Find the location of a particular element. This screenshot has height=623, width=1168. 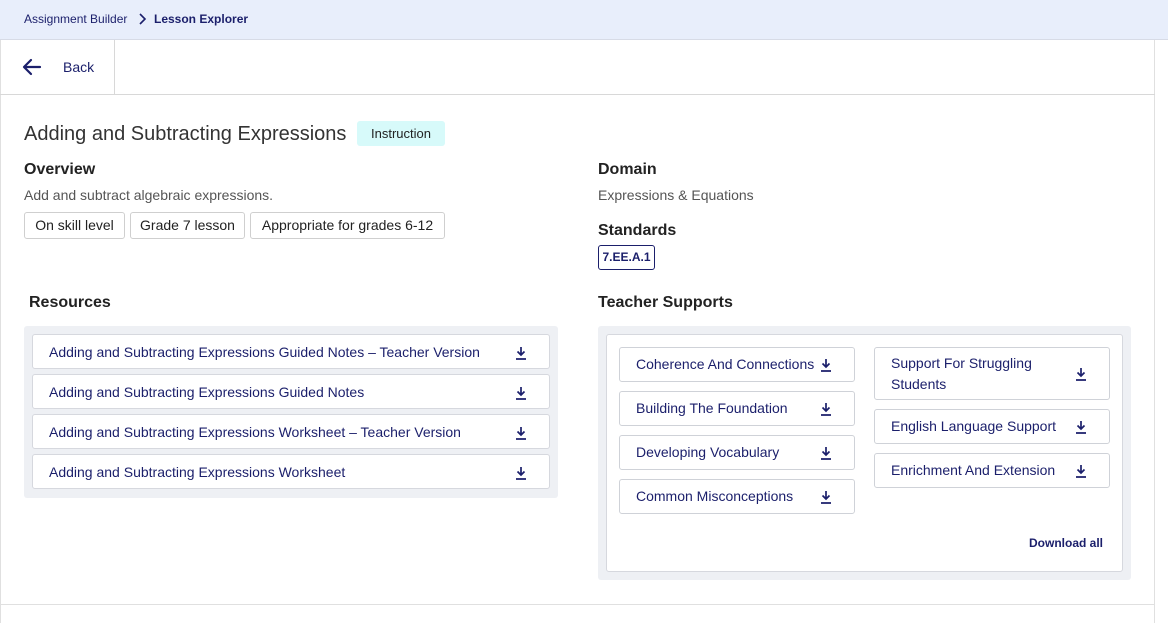

lesson-type-badge: Instruction is located at coordinates (401, 133).